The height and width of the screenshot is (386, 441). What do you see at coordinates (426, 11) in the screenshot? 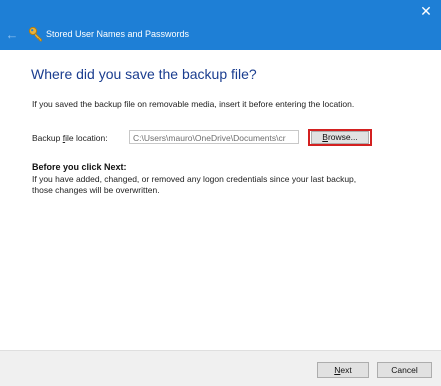
I see `close-icon: ✕` at bounding box center [426, 11].